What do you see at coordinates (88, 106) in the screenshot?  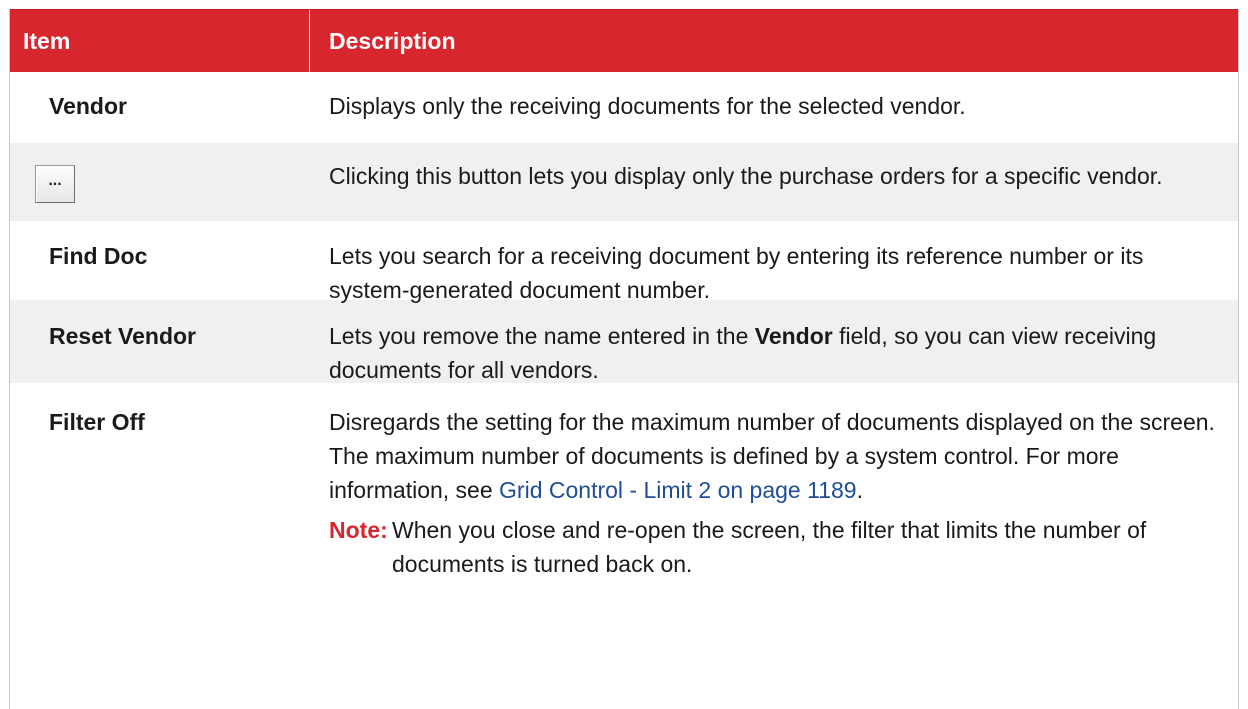 I see `item-cell: Vendor` at bounding box center [88, 106].